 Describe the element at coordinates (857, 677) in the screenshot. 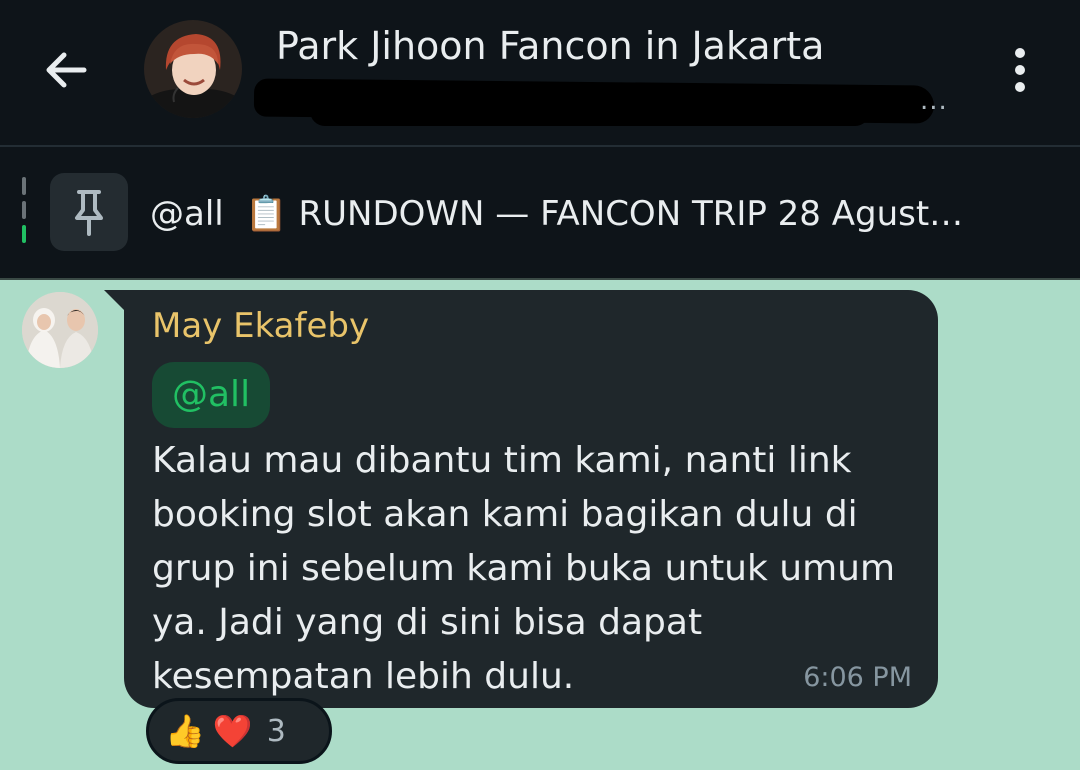

I see `message-timestamp: 6:06 PM` at that location.